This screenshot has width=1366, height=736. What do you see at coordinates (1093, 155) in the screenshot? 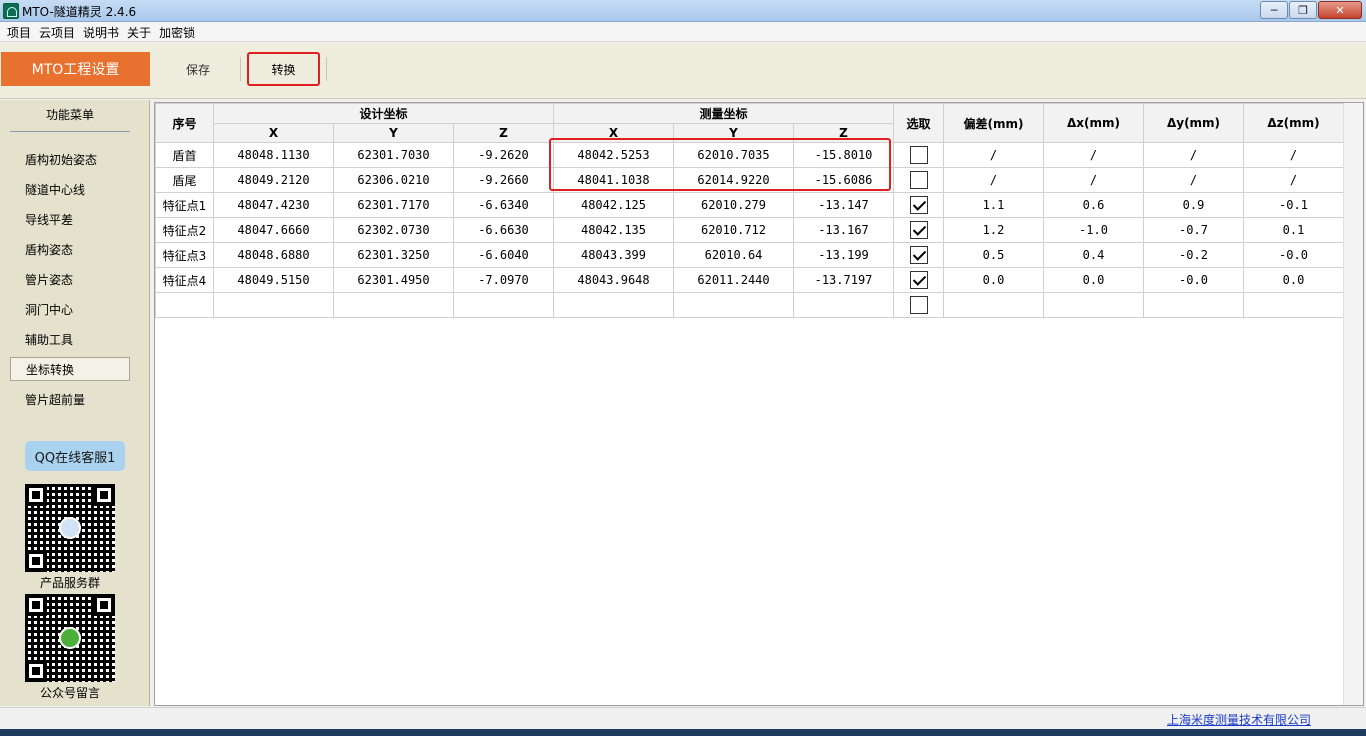
I see `cell-ddx: /` at bounding box center [1093, 155].